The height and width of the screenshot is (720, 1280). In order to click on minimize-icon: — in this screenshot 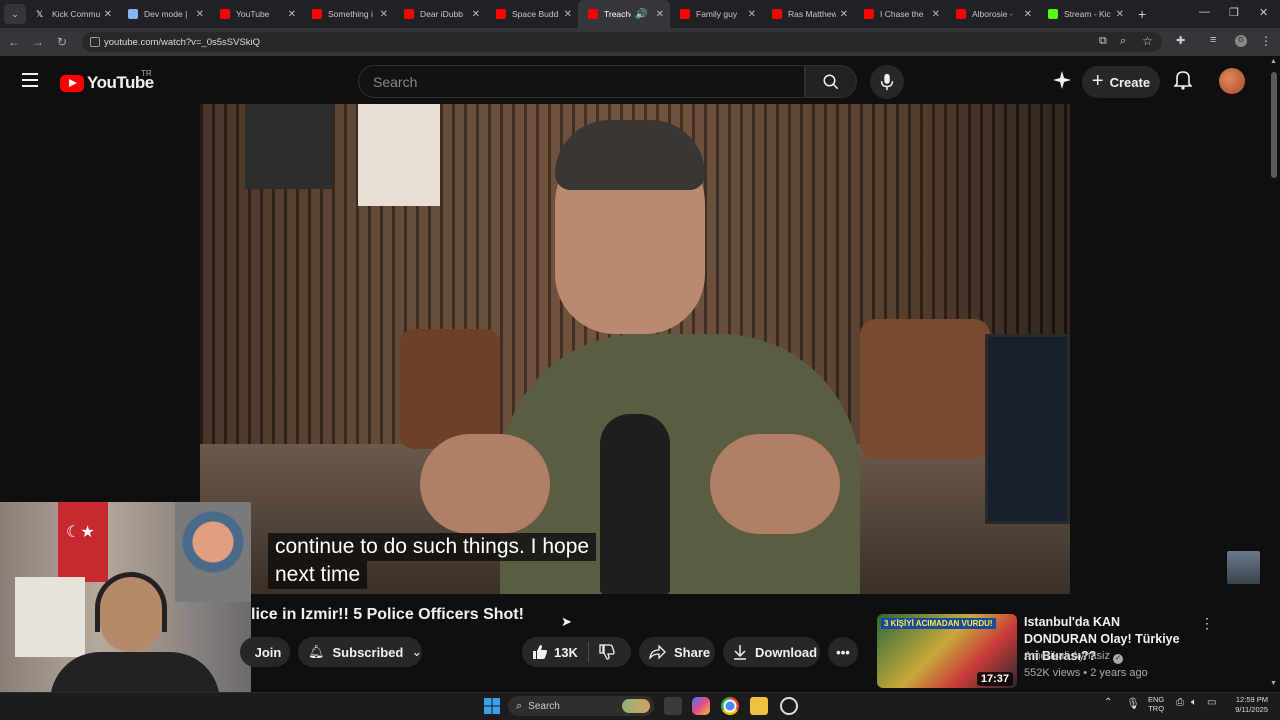, I will do `click(1204, 12)`.